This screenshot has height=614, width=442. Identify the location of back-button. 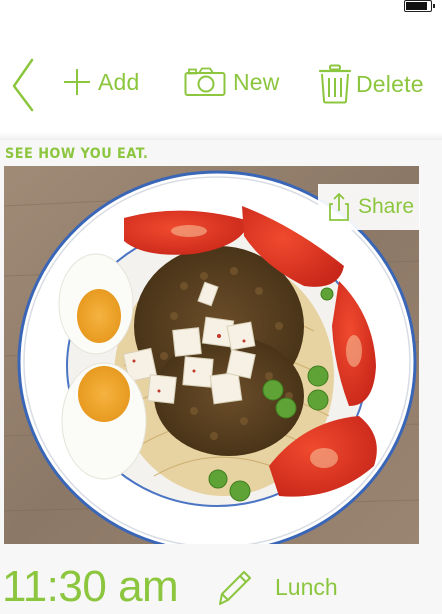
(24, 84).